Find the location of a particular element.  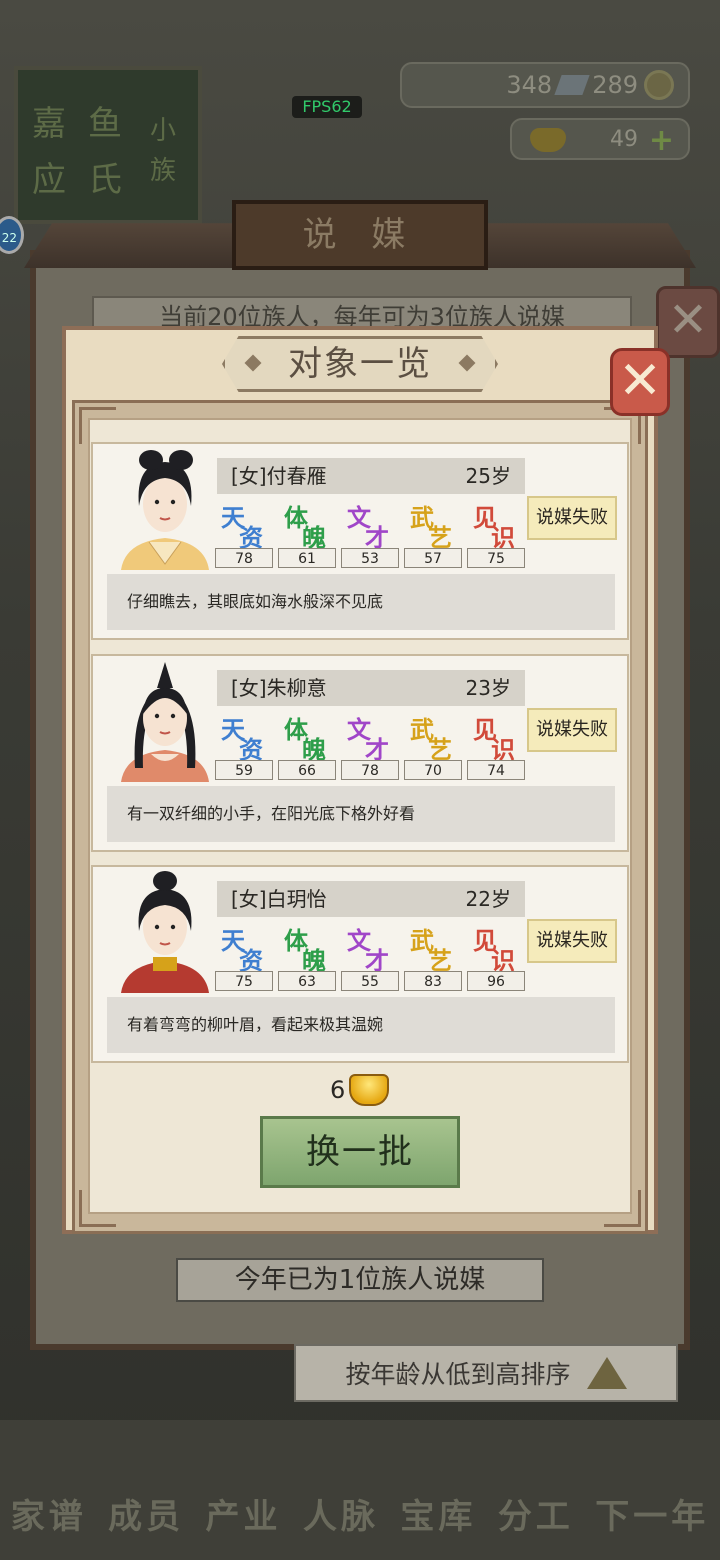

nav-treasury: 宝库 is located at coordinates (438, 1524).